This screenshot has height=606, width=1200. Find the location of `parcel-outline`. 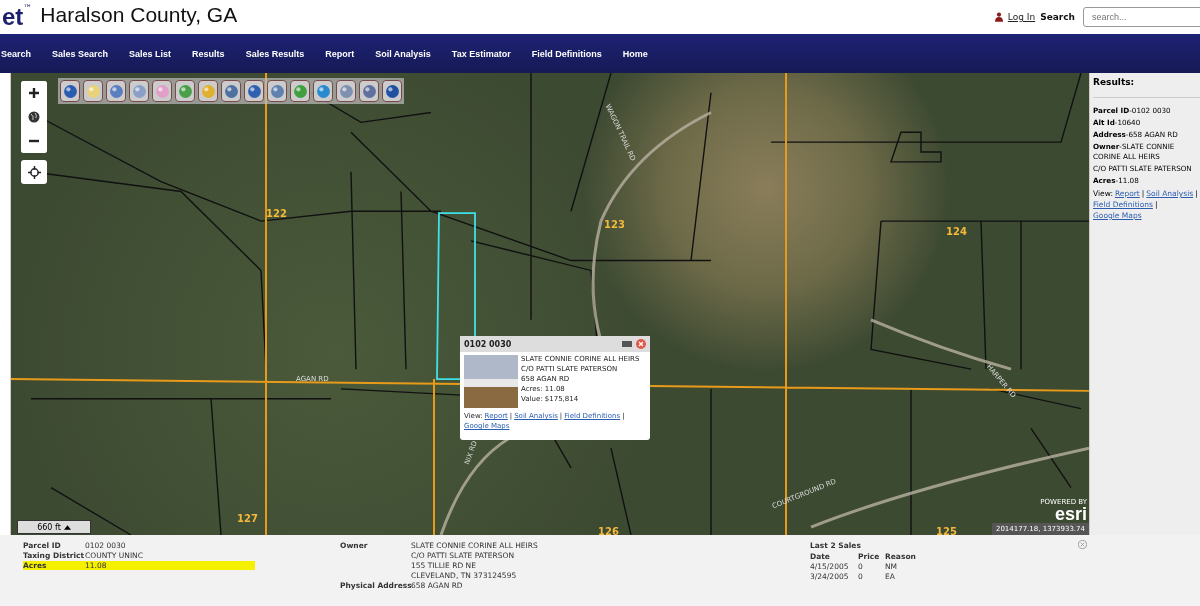

parcel-outline is located at coordinates (916, 147).